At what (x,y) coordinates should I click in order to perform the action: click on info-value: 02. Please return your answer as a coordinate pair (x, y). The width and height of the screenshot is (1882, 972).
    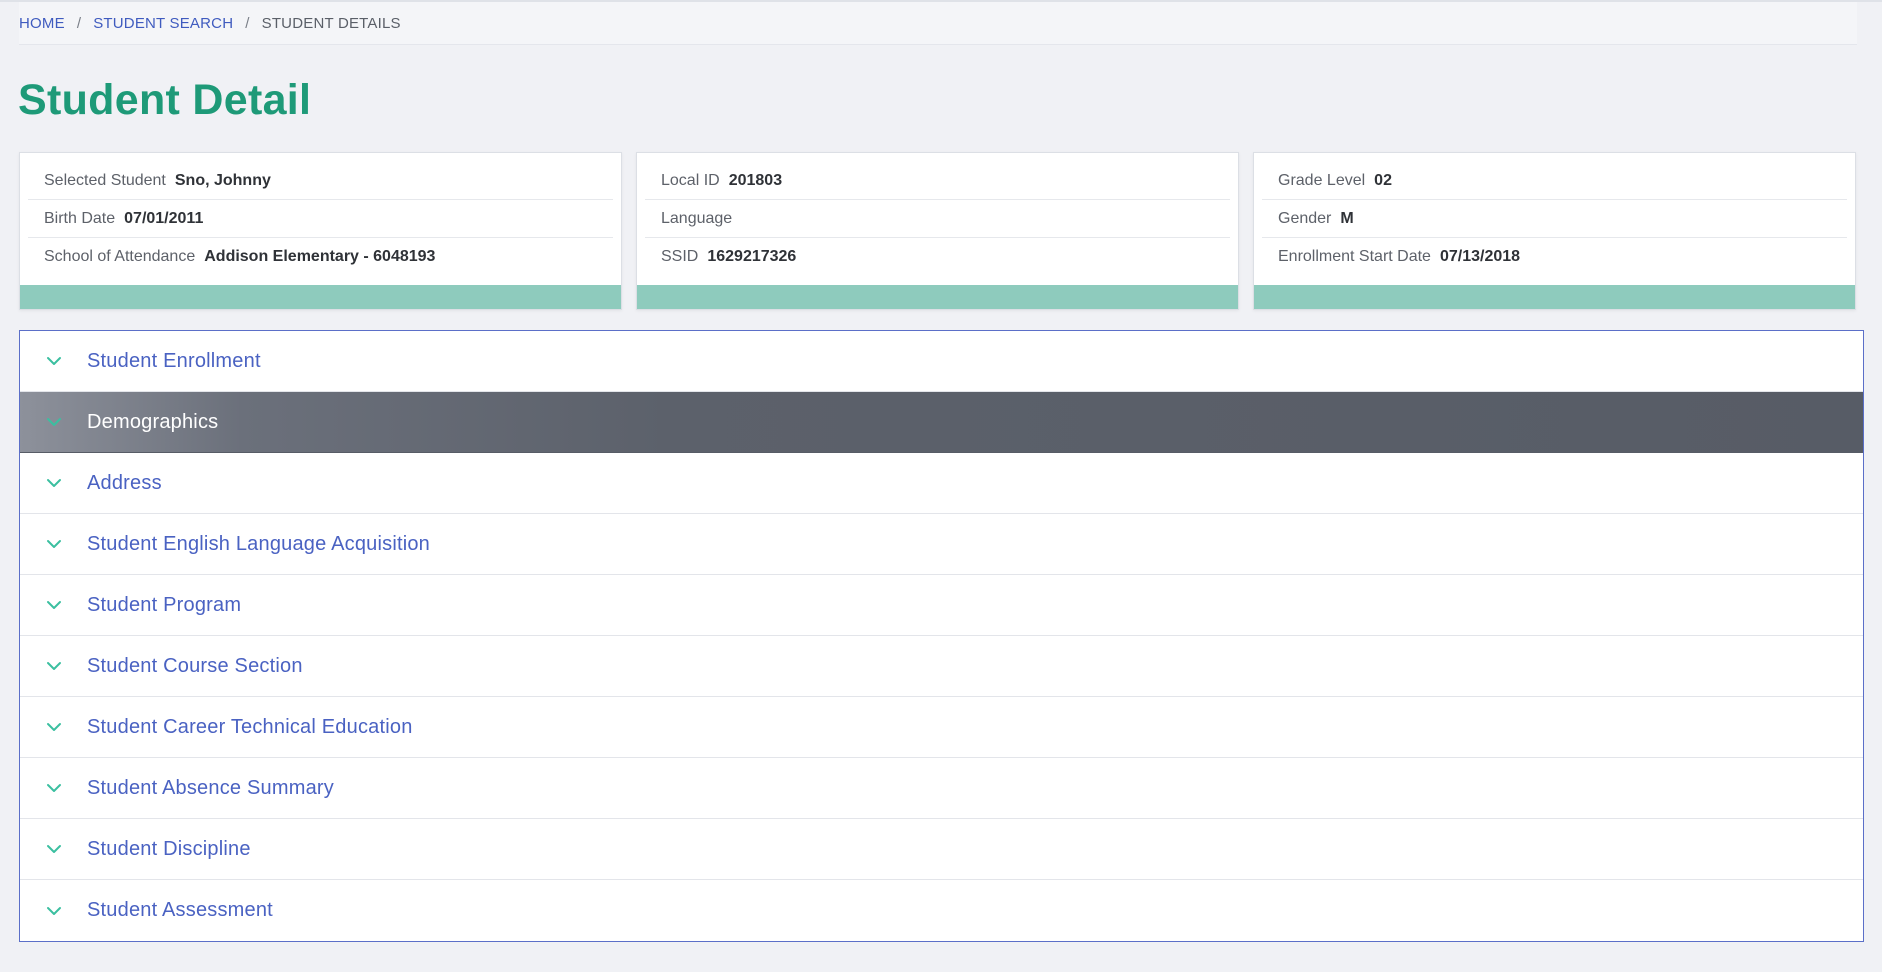
    Looking at the image, I should click on (1383, 180).